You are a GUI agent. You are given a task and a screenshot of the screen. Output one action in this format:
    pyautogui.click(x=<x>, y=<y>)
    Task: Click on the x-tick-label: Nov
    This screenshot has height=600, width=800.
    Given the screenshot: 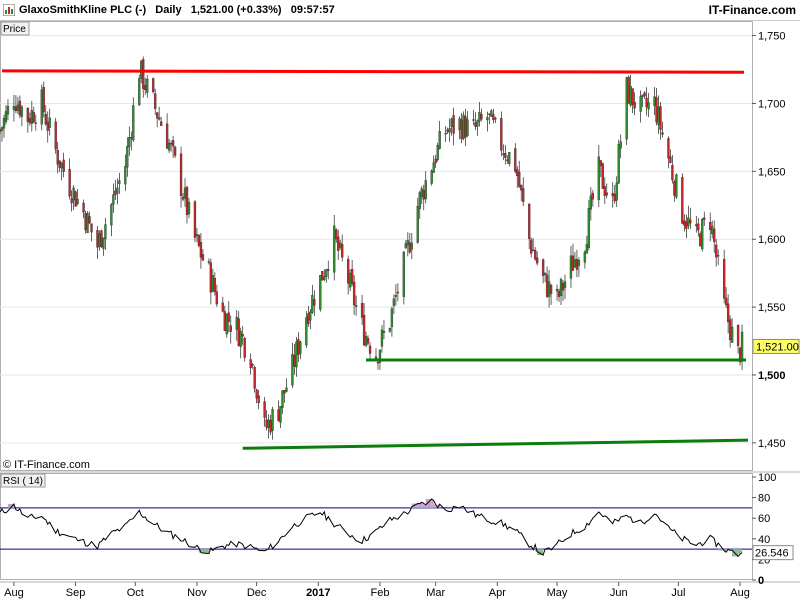 What is the action you would take?
    pyautogui.click(x=197, y=593)
    